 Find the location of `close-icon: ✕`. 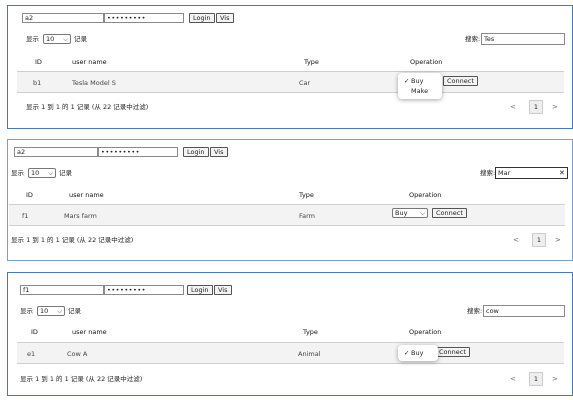

close-icon: ✕ is located at coordinates (562, 173).